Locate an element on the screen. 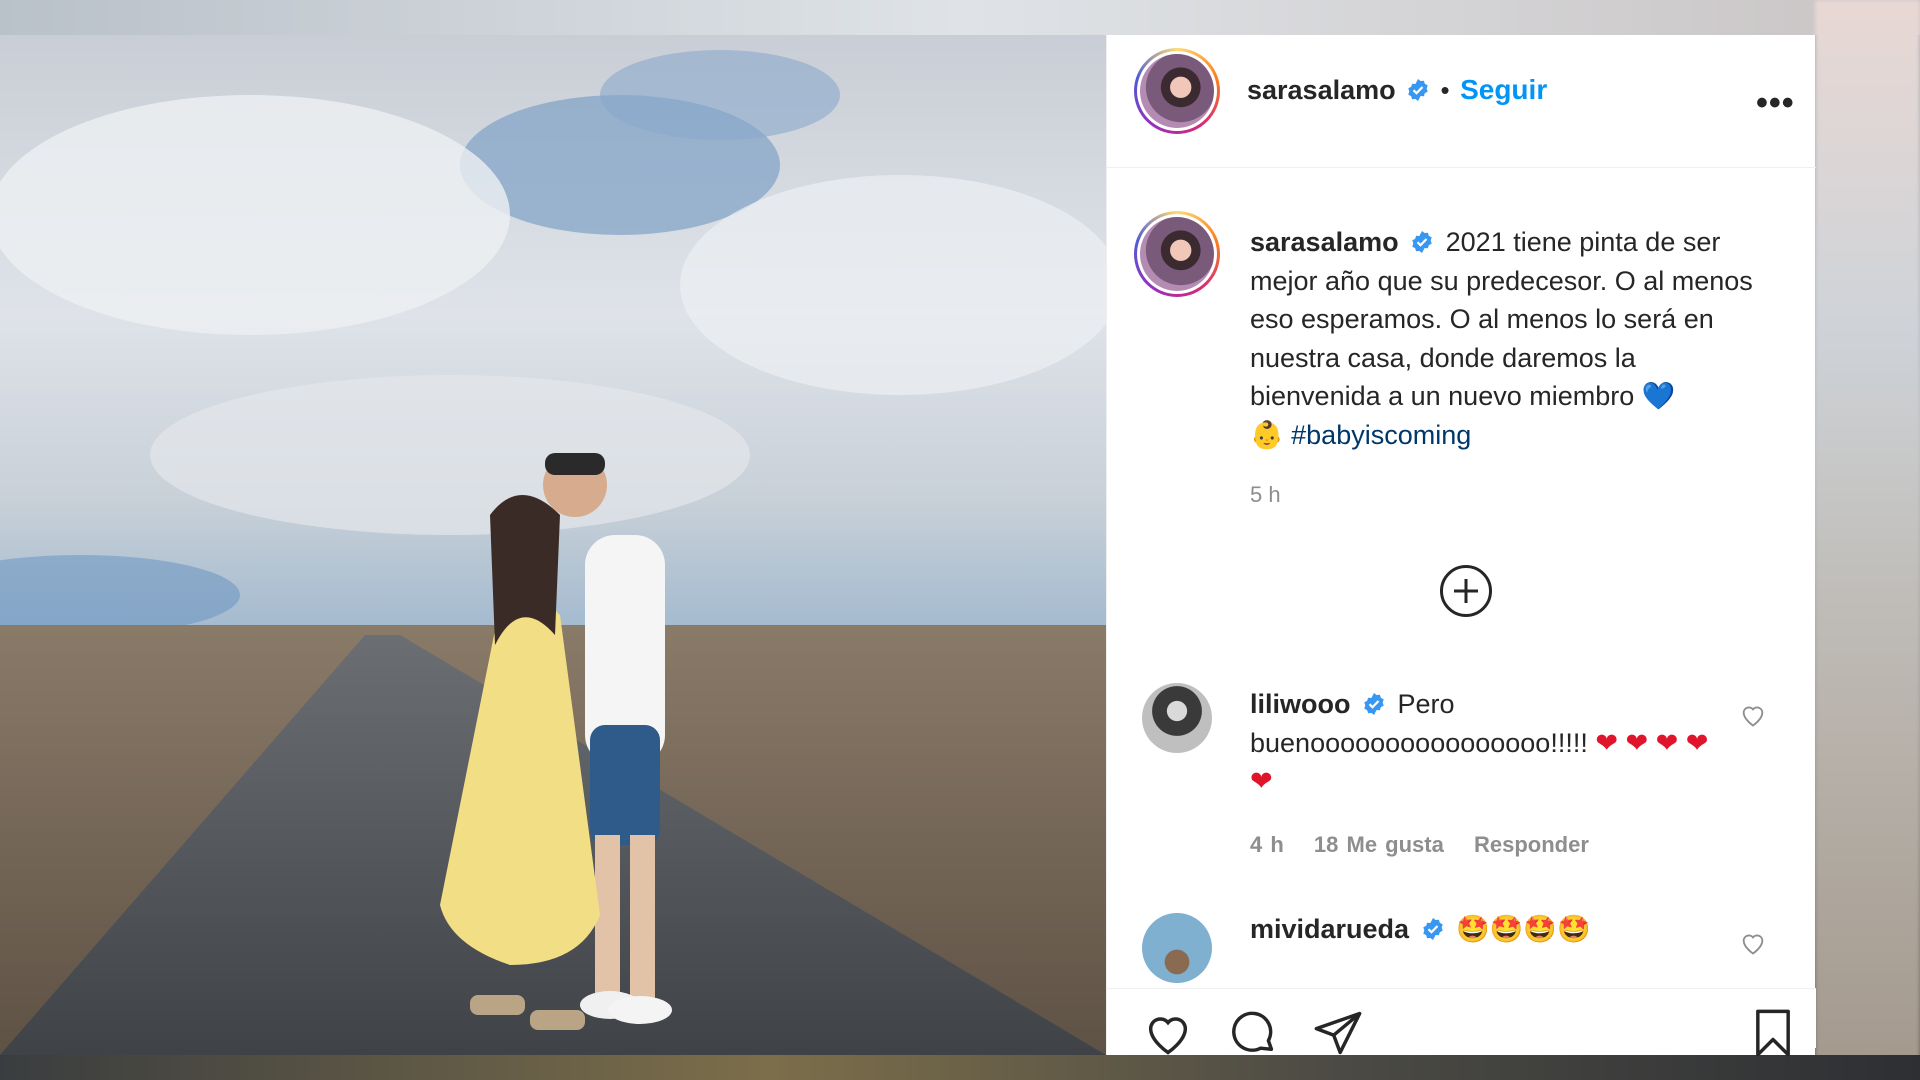 This screenshot has height=1080, width=1920. star-eyes-emoji: 🤩🤩🤩🤩 is located at coordinates (1523, 929).